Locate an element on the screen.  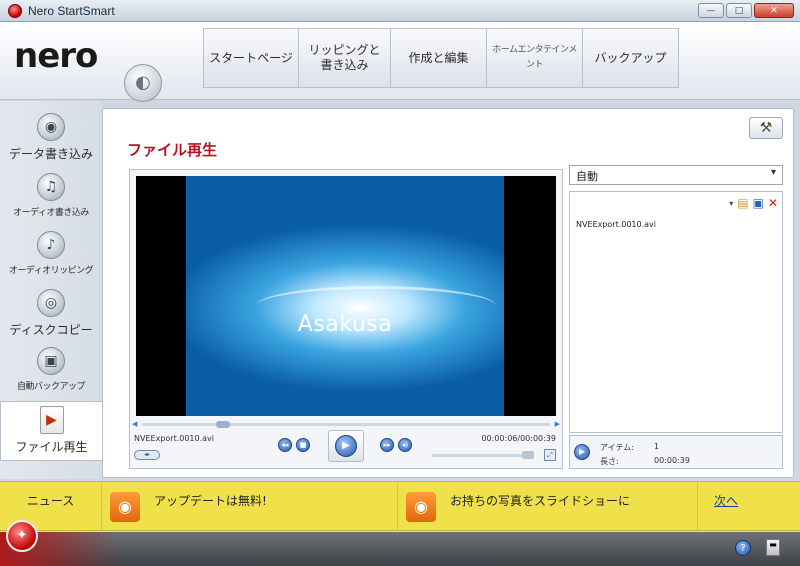
sidebar-item-auto-backup: ▣ 自動バックアップ is located at coordinates (51, 372).